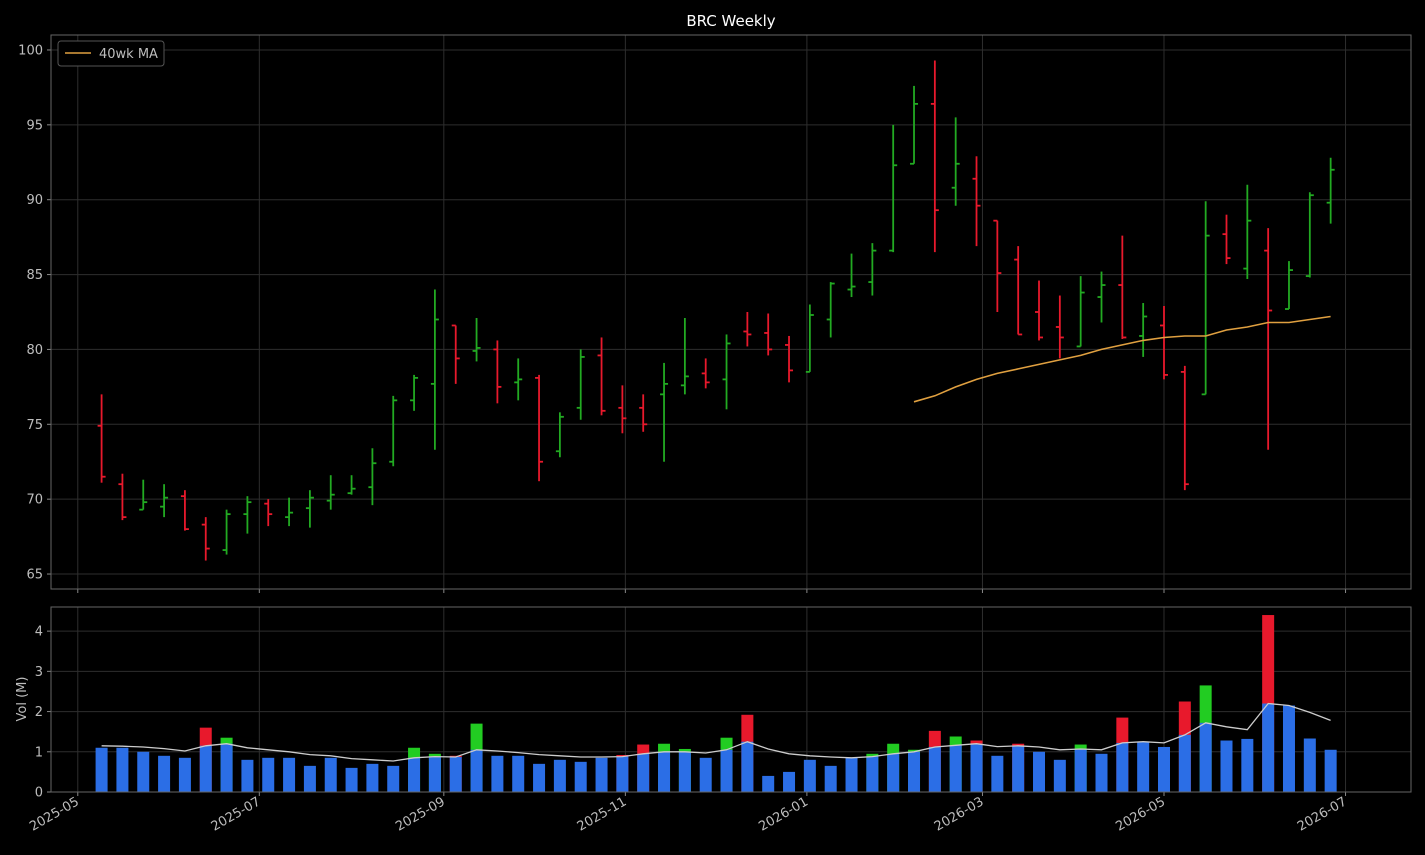 The width and height of the screenshot is (1425, 855). What do you see at coordinates (34, 125) in the screenshot?
I see `price-y-tick-label: 95` at bounding box center [34, 125].